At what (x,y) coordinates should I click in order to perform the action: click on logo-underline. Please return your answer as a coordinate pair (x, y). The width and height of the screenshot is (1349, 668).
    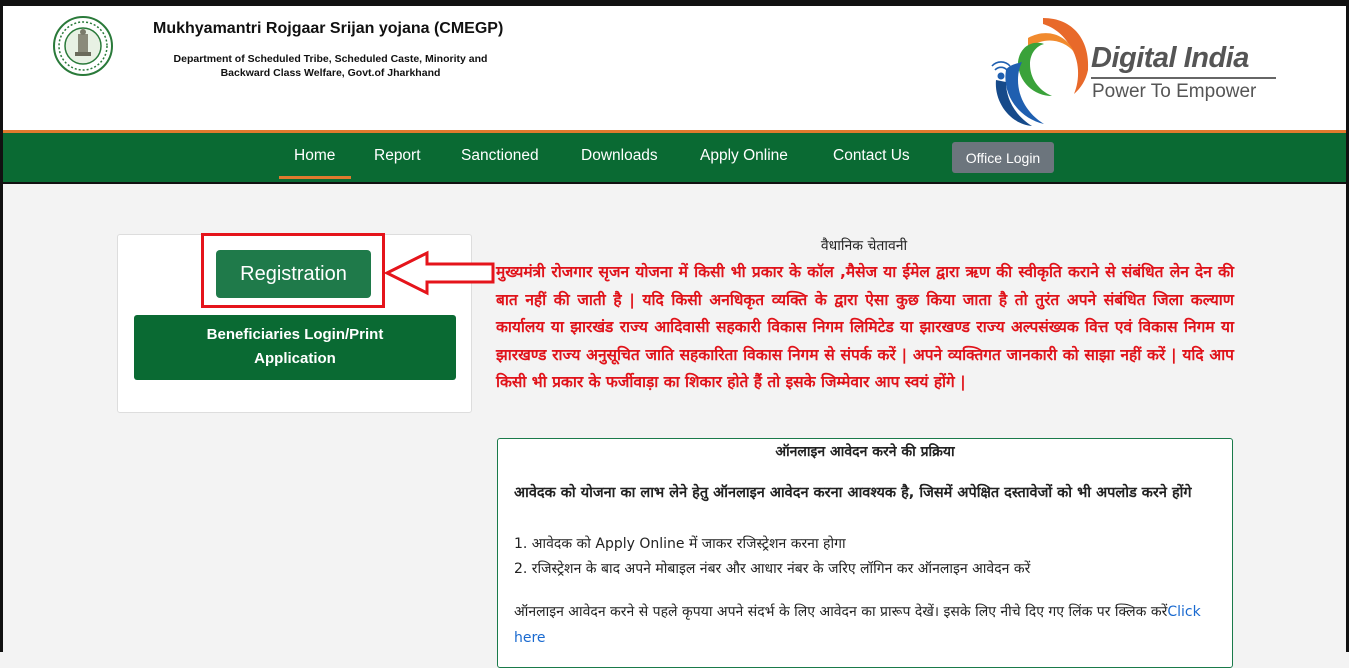
    Looking at the image, I should click on (1183, 78).